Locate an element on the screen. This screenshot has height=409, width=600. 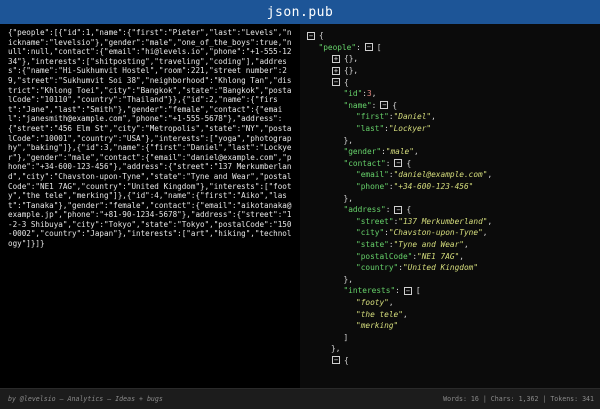
tree-line: "email": "daniel@example.com", is located at coordinates (453, 175).